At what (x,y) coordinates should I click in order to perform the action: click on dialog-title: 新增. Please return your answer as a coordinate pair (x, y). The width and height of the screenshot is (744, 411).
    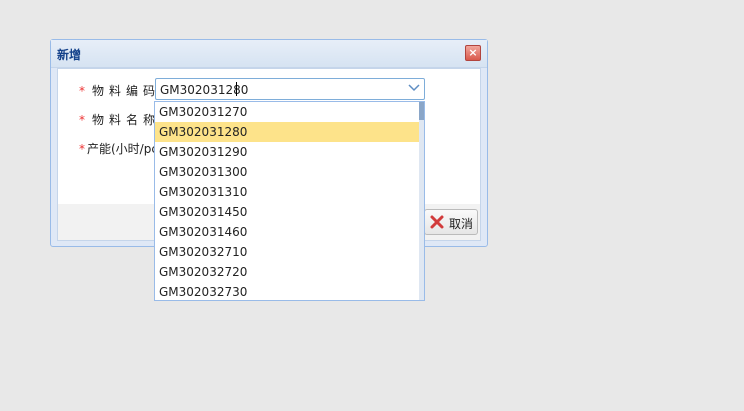
    Looking at the image, I should click on (69, 55).